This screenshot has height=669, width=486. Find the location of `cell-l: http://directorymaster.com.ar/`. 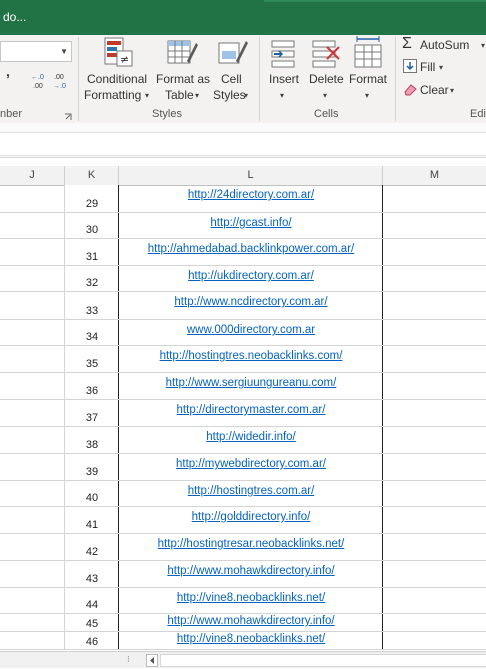

cell-l: http://directorymaster.com.ar/ is located at coordinates (251, 413).